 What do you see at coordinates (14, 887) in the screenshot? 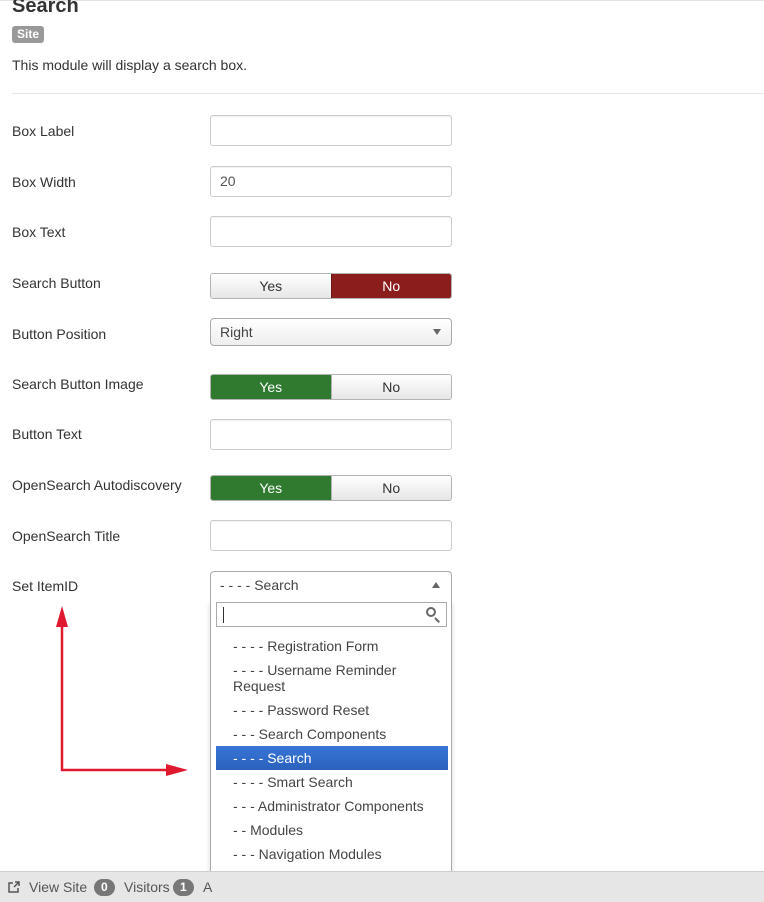
I see `external-link-icon` at bounding box center [14, 887].